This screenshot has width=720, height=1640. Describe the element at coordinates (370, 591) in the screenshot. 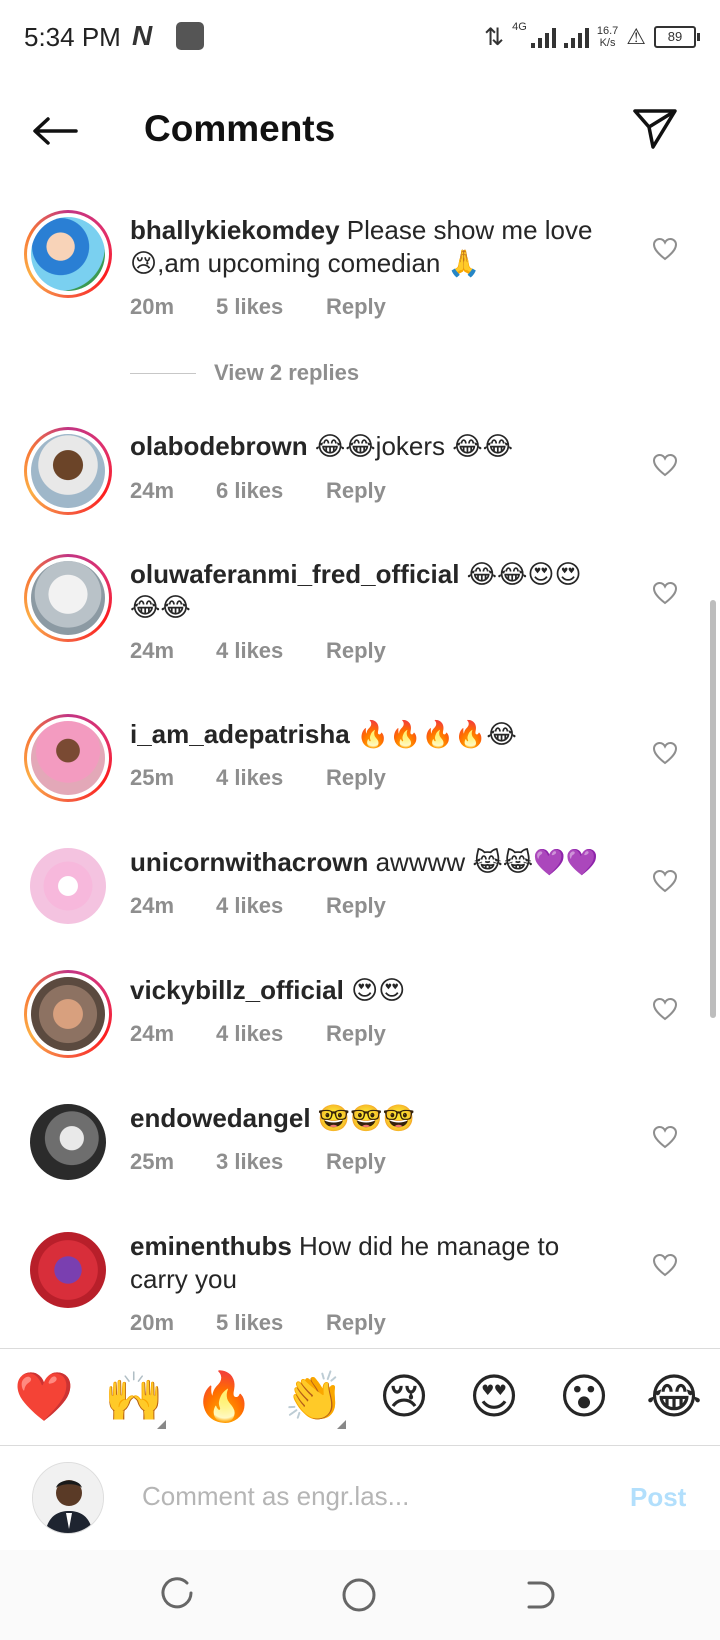

I see `comment-body: oluwaferanmi_fred_official 😂😂😍😍😂😂` at that location.